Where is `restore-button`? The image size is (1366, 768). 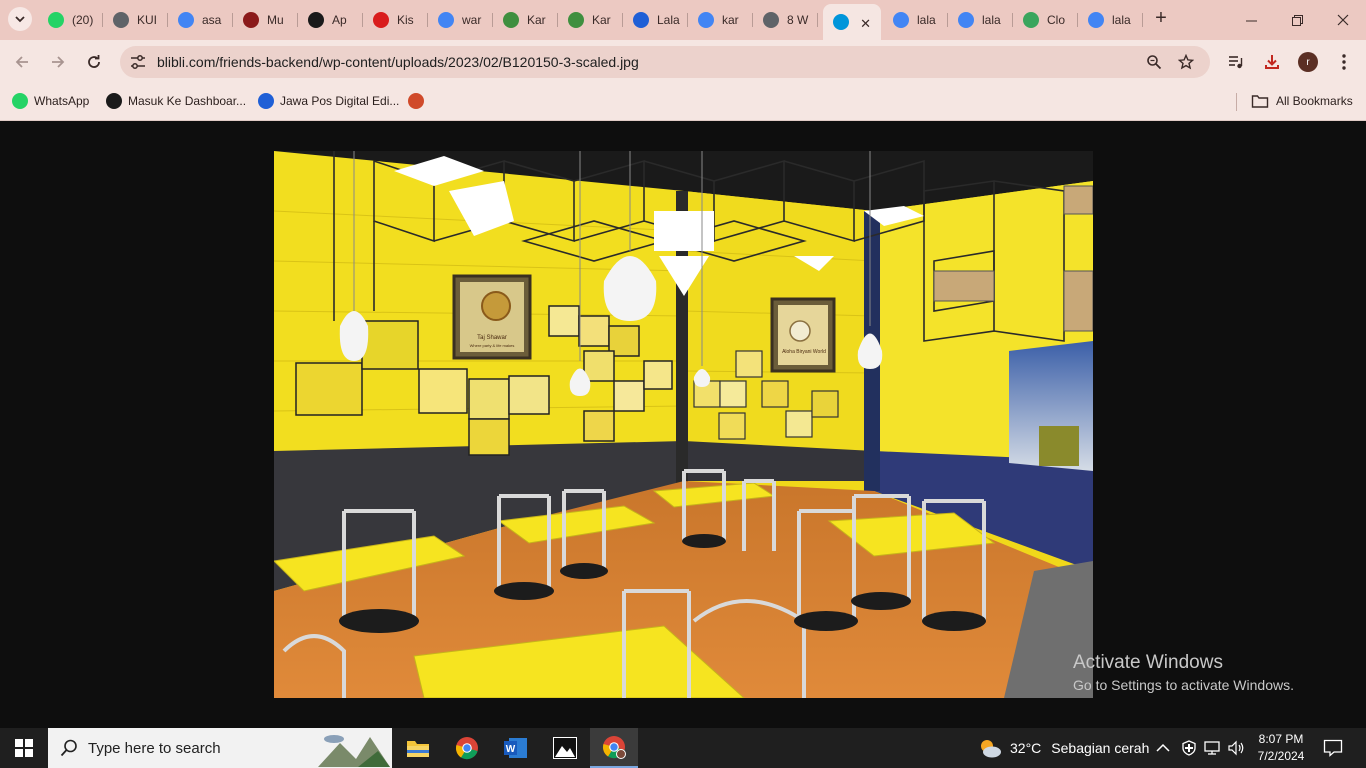 restore-button is located at coordinates (1297, 20).